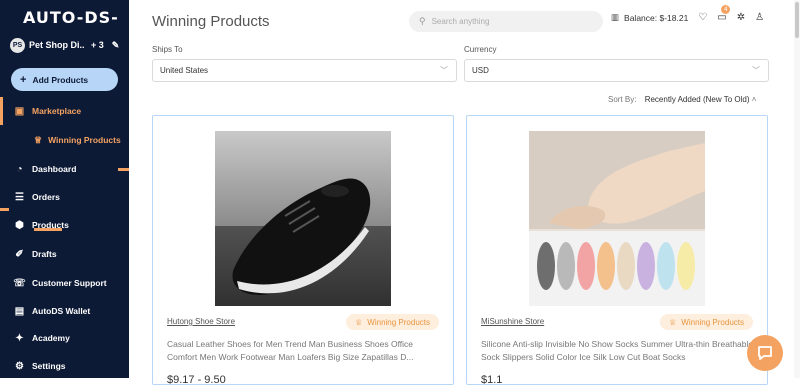 This screenshot has width=800, height=386. I want to click on sidebar-item-label: Customer Support, so click(69, 283).